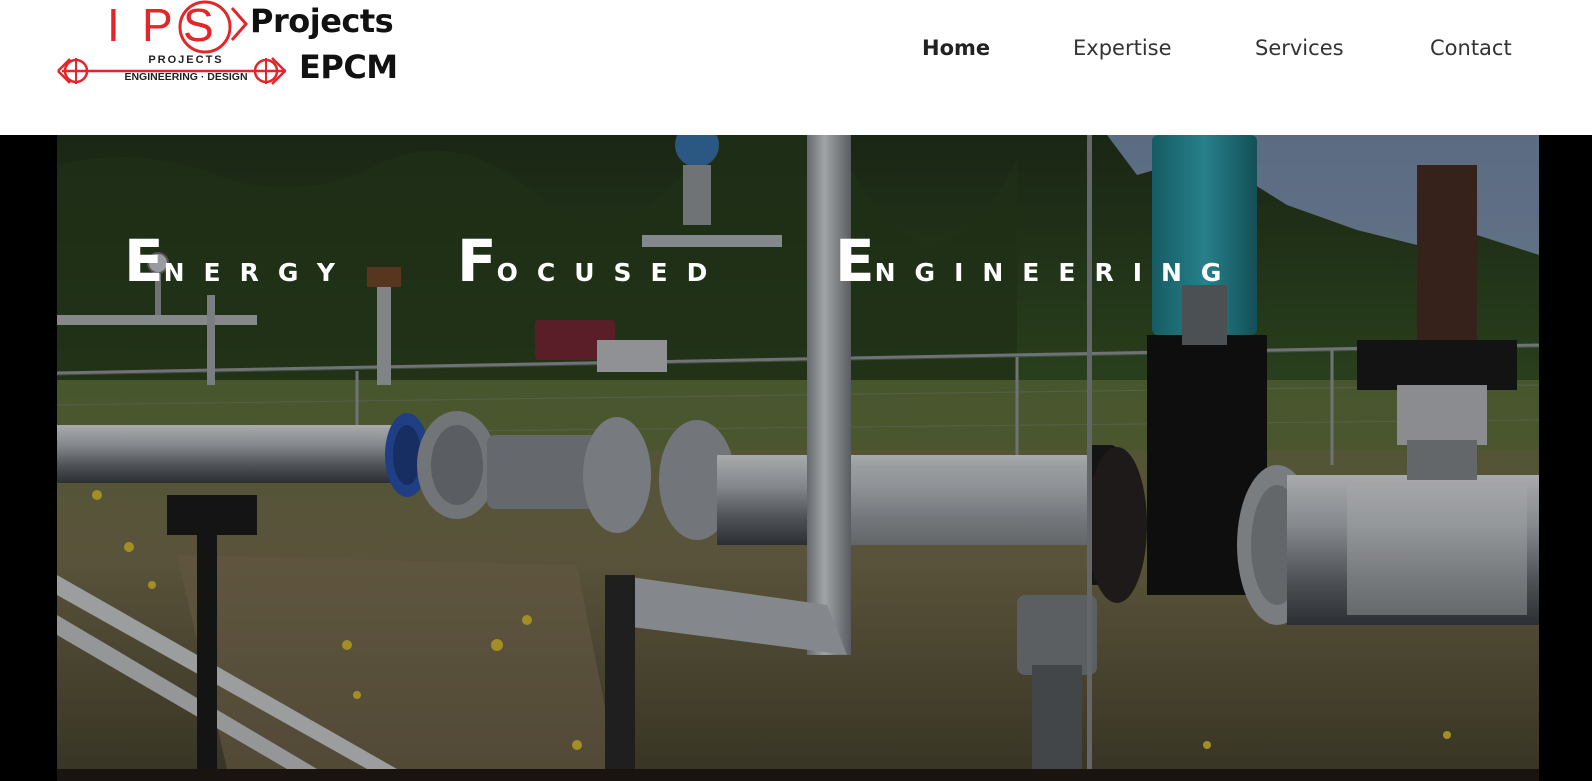  What do you see at coordinates (144, 261) in the screenshot?
I see `tagline-cap-e: E` at bounding box center [144, 261].